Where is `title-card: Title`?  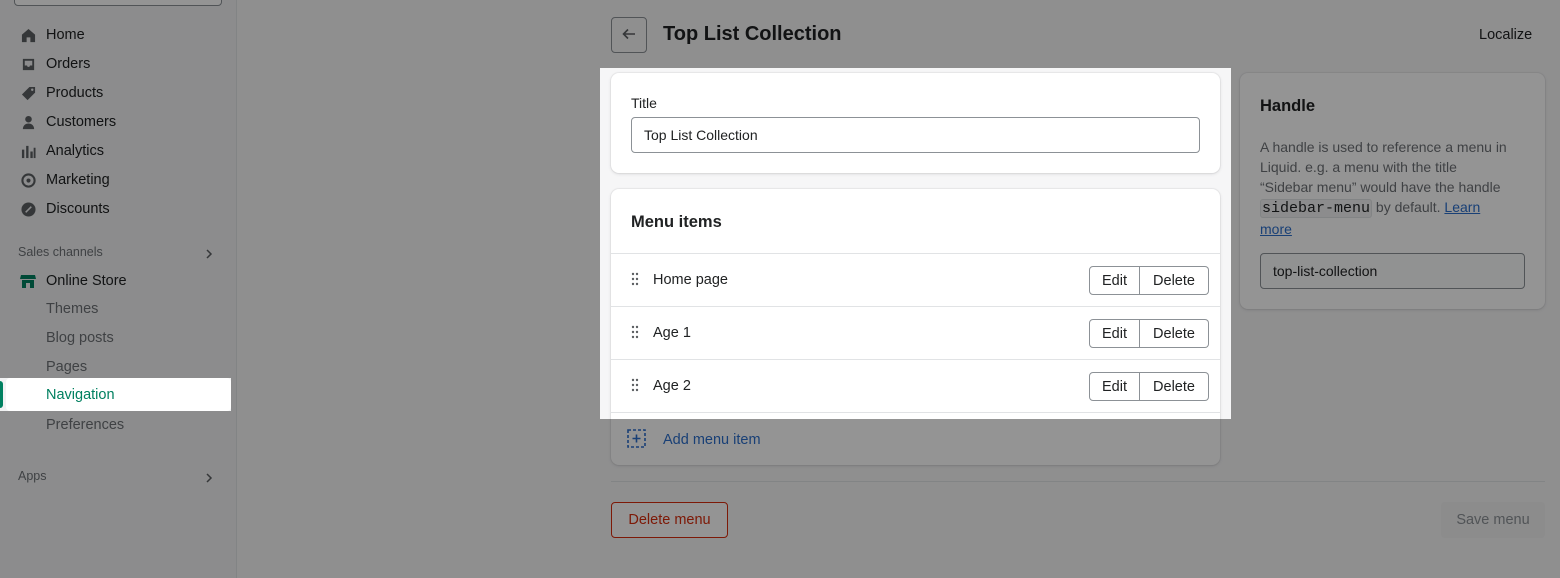
title-card: Title is located at coordinates (915, 123).